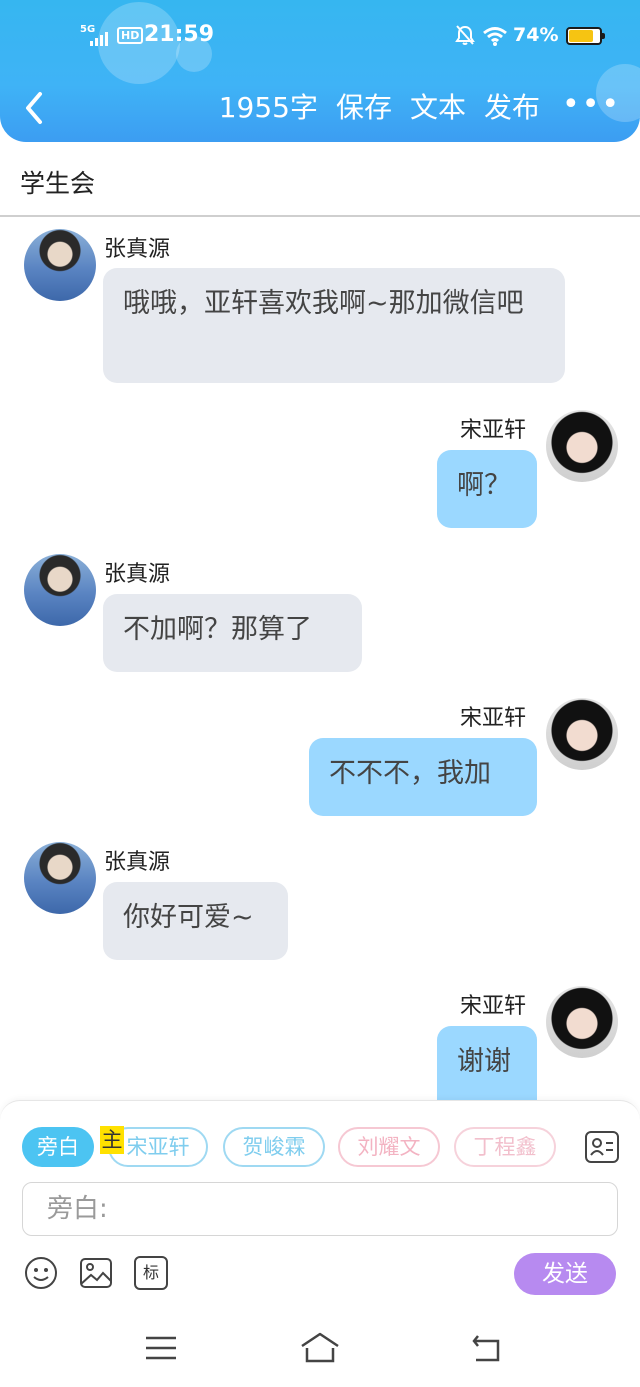 The width and height of the screenshot is (640, 1387). I want to click on message-bubble: 哦哦，亚轩喜欢我啊~那加微信吧, so click(334, 325).